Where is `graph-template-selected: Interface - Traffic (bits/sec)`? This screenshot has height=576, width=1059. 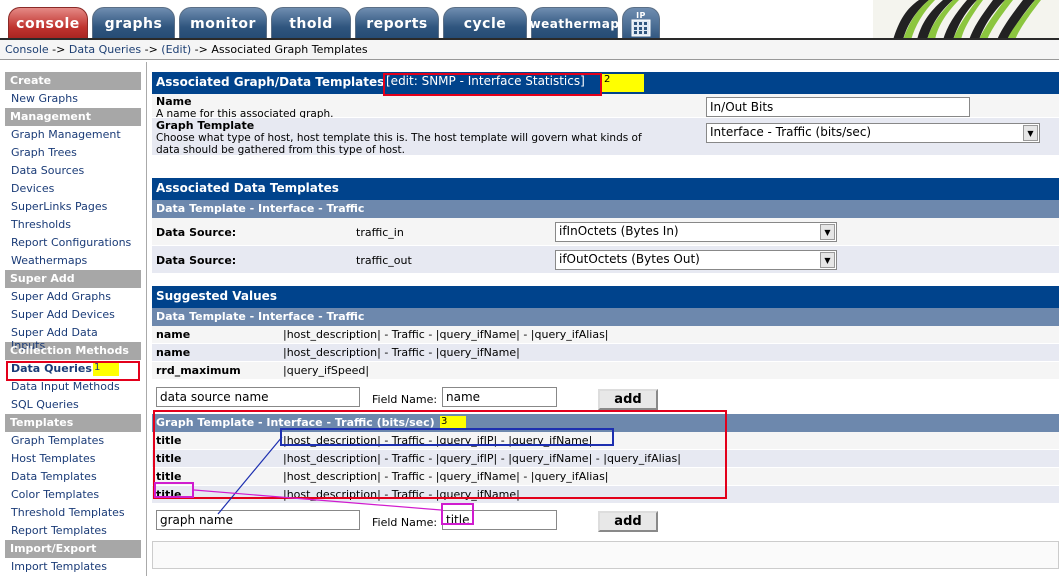
graph-template-selected: Interface - Traffic (bits/sec) is located at coordinates (791, 132).